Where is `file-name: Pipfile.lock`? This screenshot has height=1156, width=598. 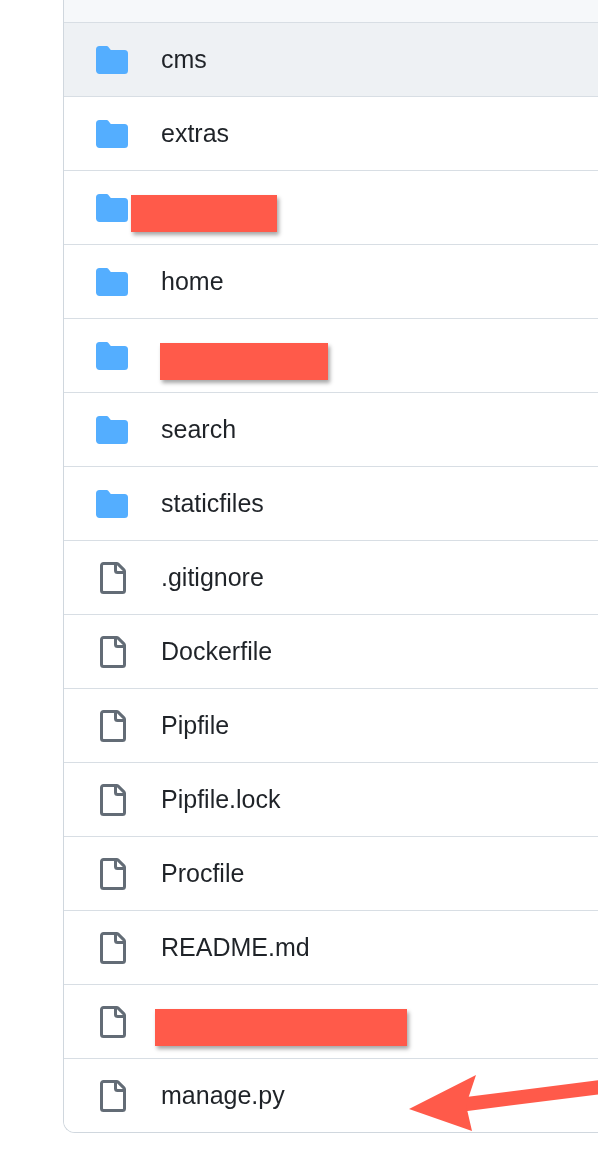
file-name: Pipfile.lock is located at coordinates (221, 799).